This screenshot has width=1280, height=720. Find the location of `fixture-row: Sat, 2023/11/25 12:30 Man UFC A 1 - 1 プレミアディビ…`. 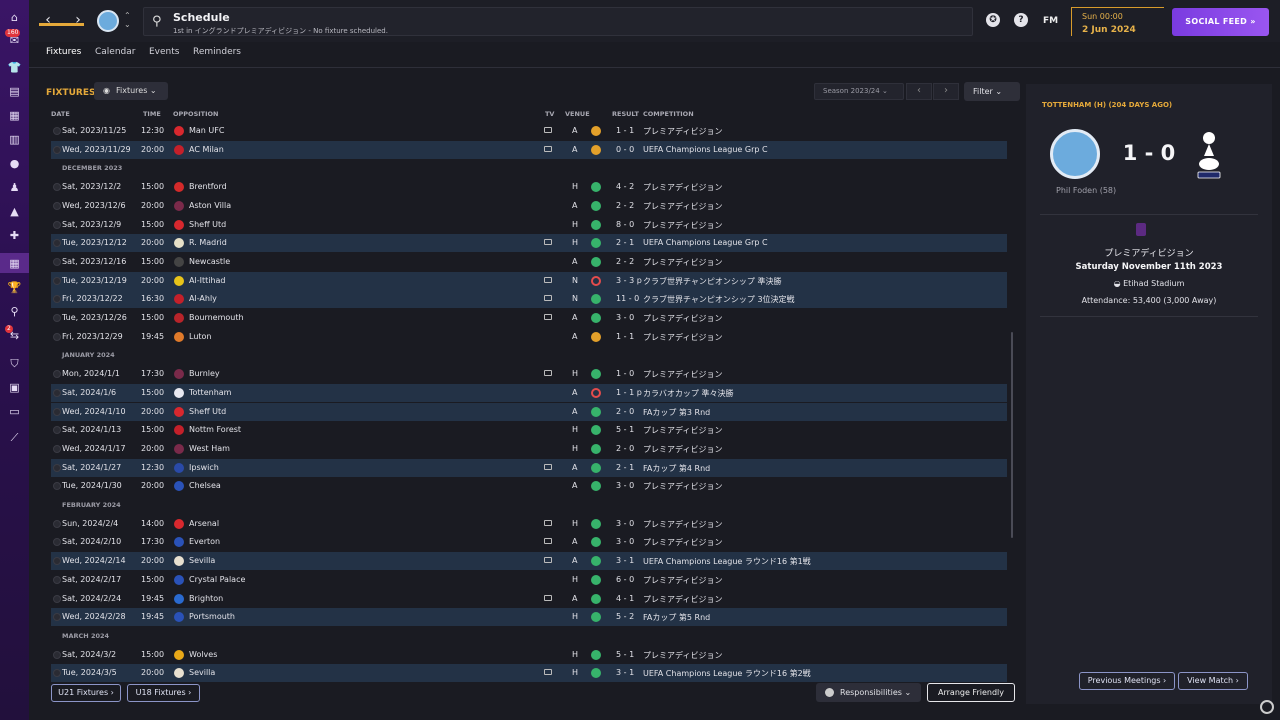

fixture-row: Sat, 2023/11/25 12:30 Man UFC A 1 - 1 プレミアディビ… is located at coordinates (529, 131).